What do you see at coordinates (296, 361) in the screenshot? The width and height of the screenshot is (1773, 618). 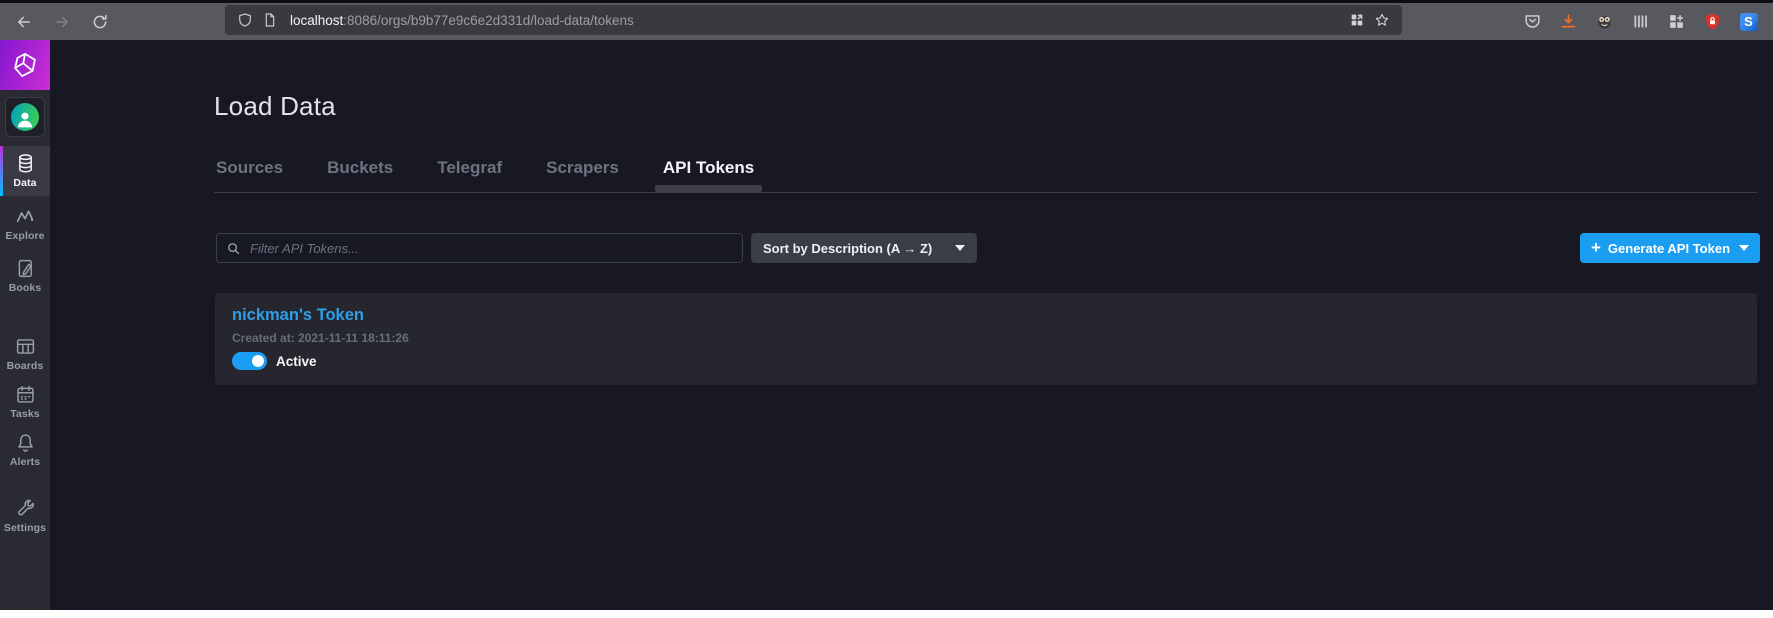 I see `token-status-label: Active` at bounding box center [296, 361].